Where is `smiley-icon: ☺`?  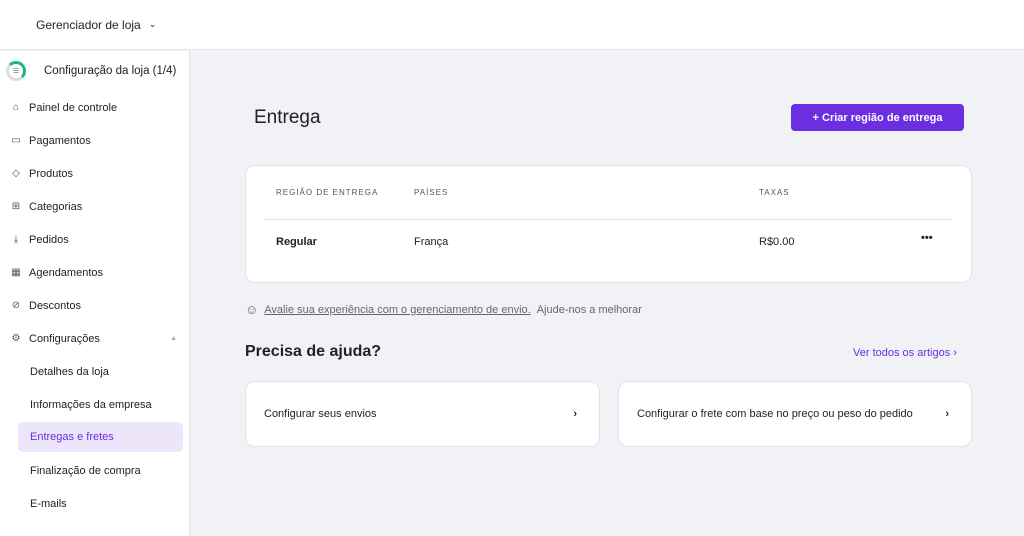 smiley-icon: ☺ is located at coordinates (252, 309).